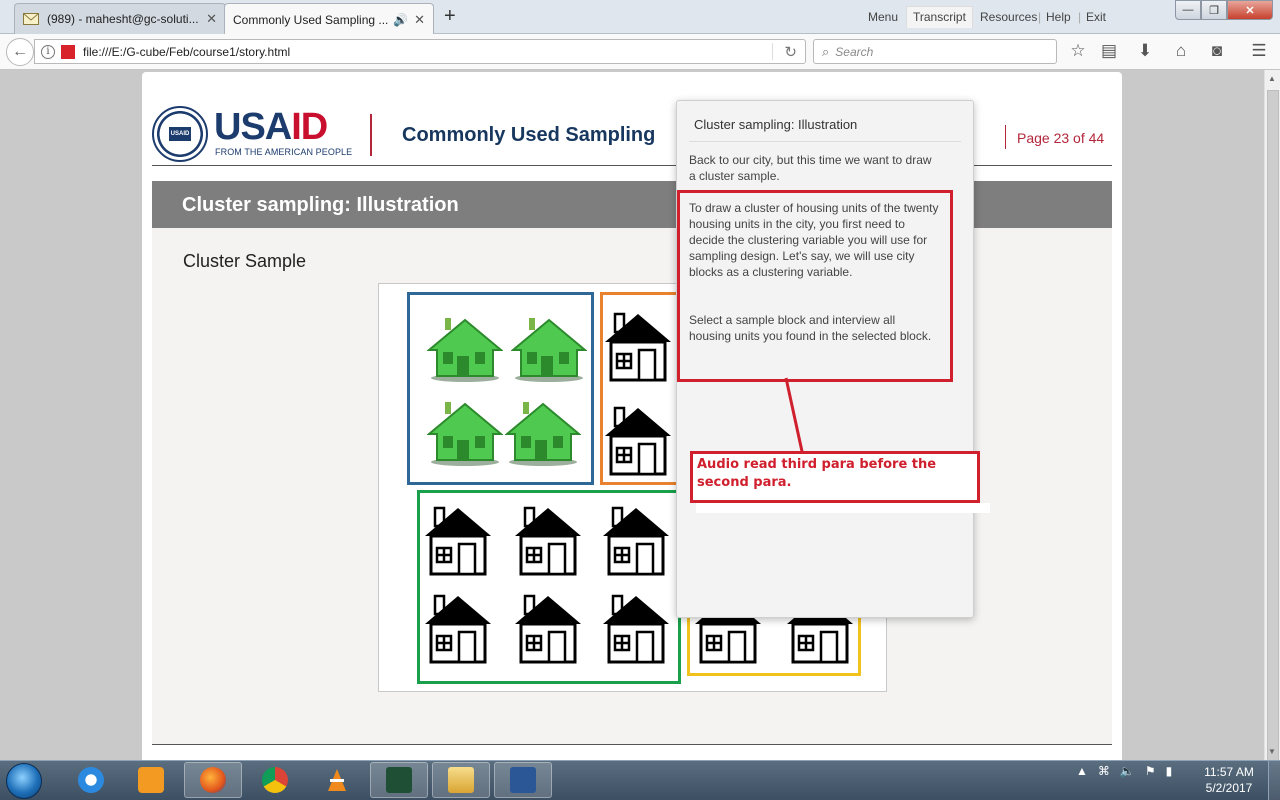  What do you see at coordinates (1058, 17) in the screenshot?
I see `menu-link-help: Help` at bounding box center [1058, 17].